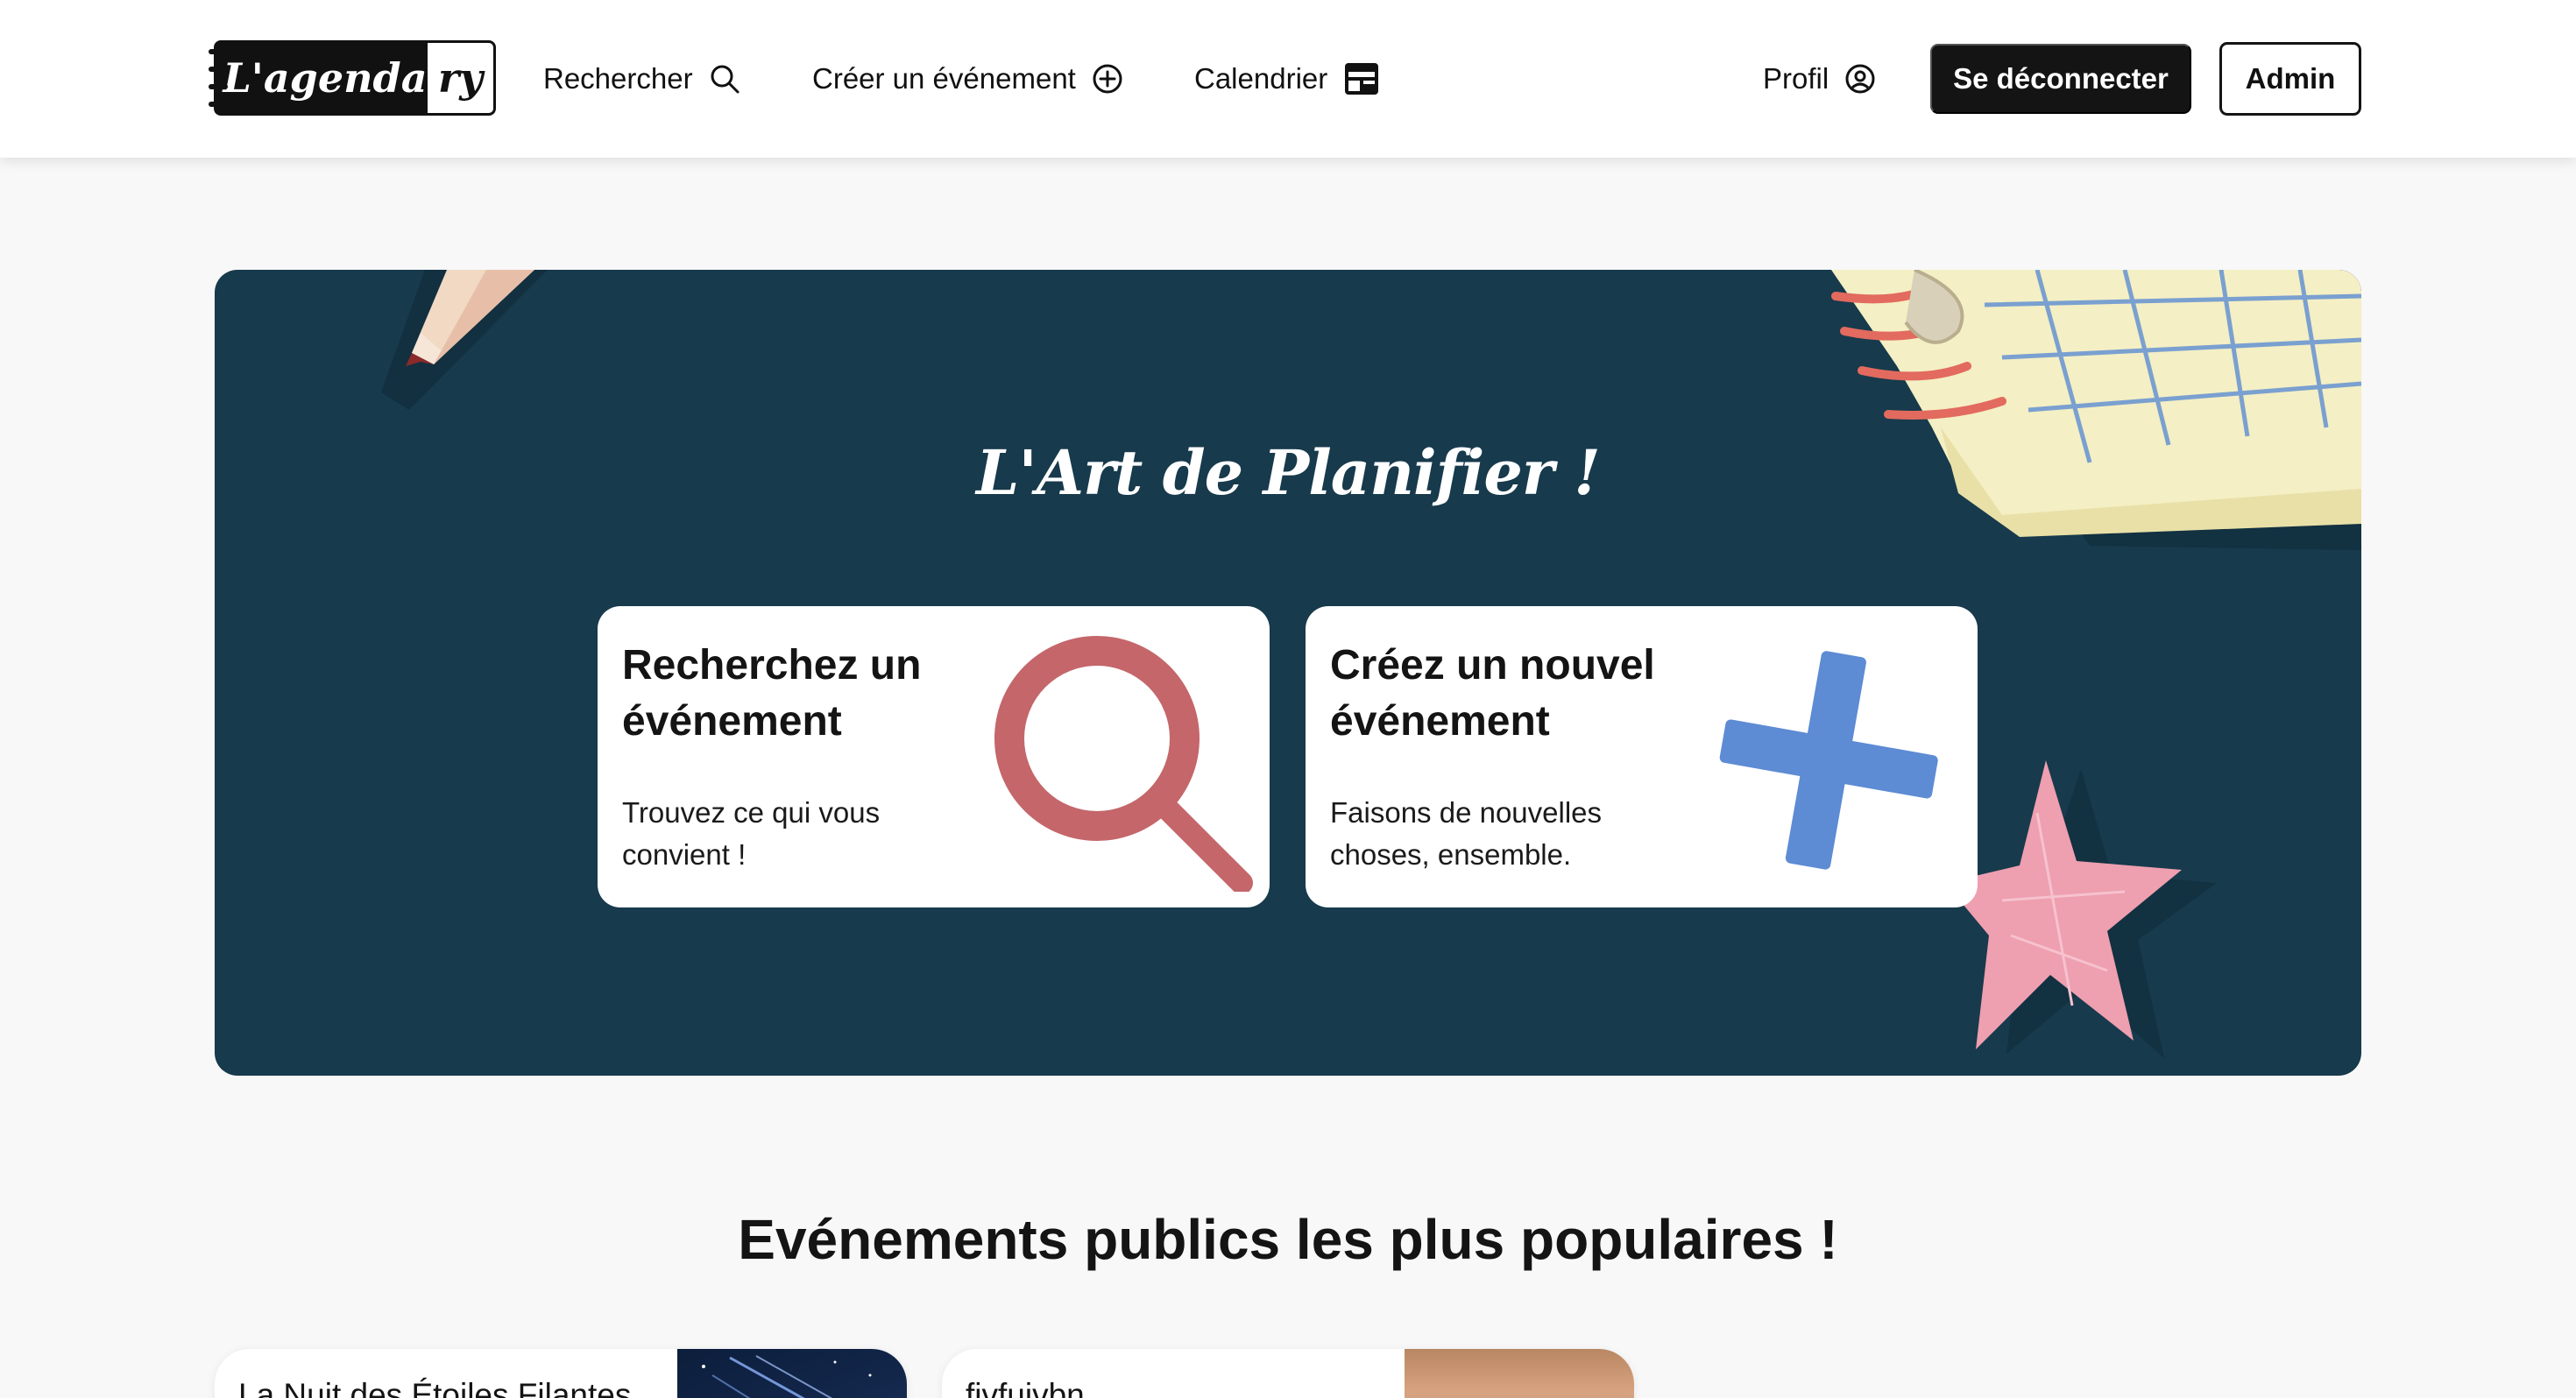 This screenshot has height=1398, width=2576. What do you see at coordinates (1107, 79) in the screenshot?
I see `plus-circle-icon` at bounding box center [1107, 79].